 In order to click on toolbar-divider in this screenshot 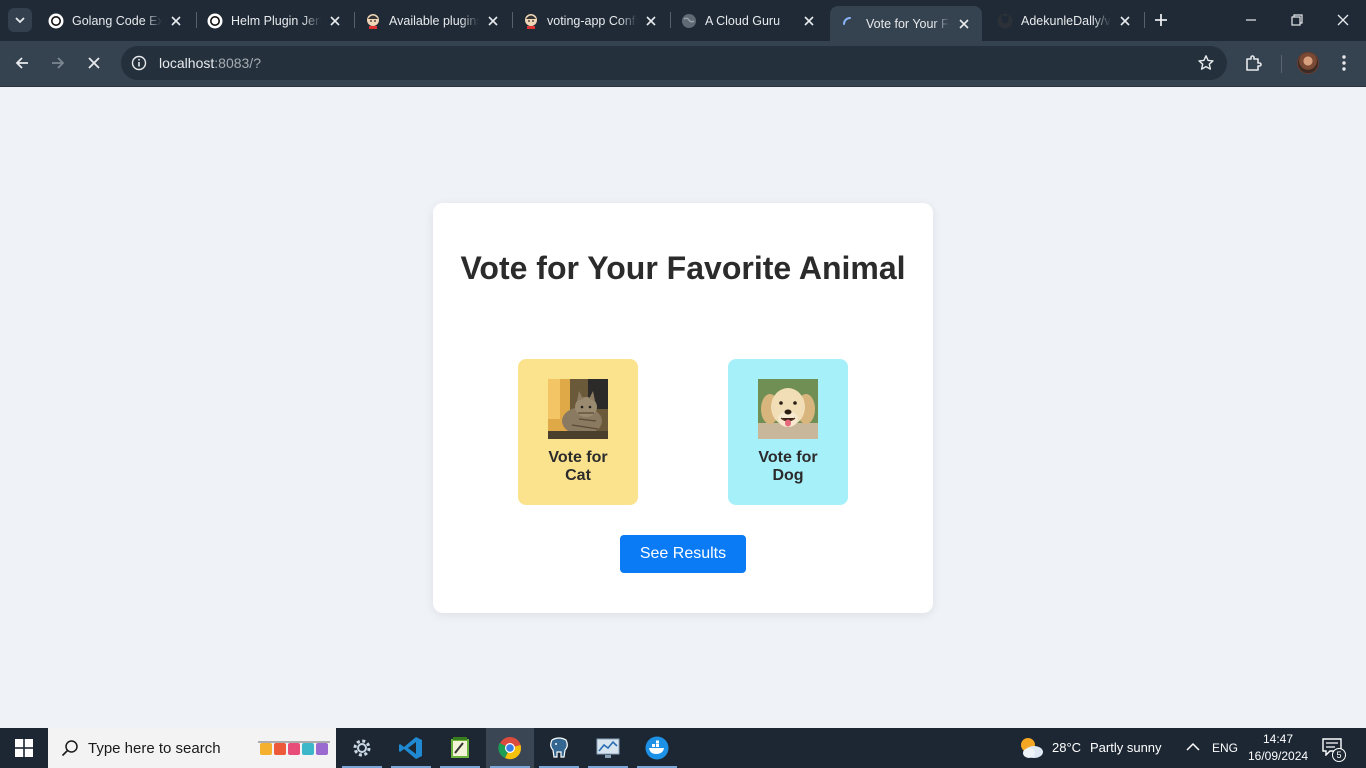, I will do `click(1281, 64)`.